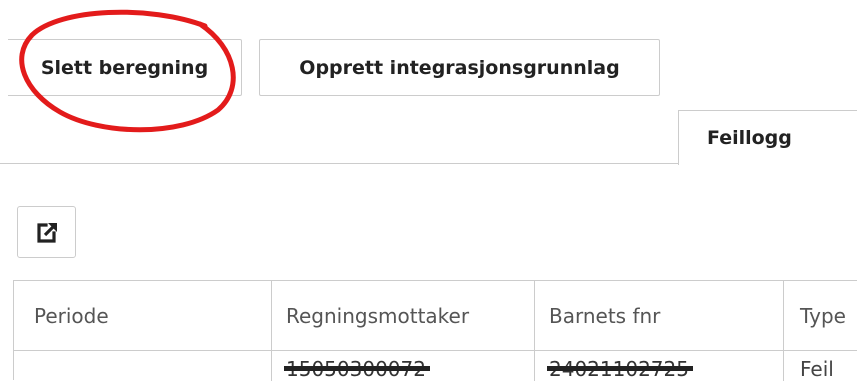 This screenshot has height=381, width=857. Describe the element at coordinates (749, 138) in the screenshot. I see `tab-error-log-label: Feillogg` at that location.